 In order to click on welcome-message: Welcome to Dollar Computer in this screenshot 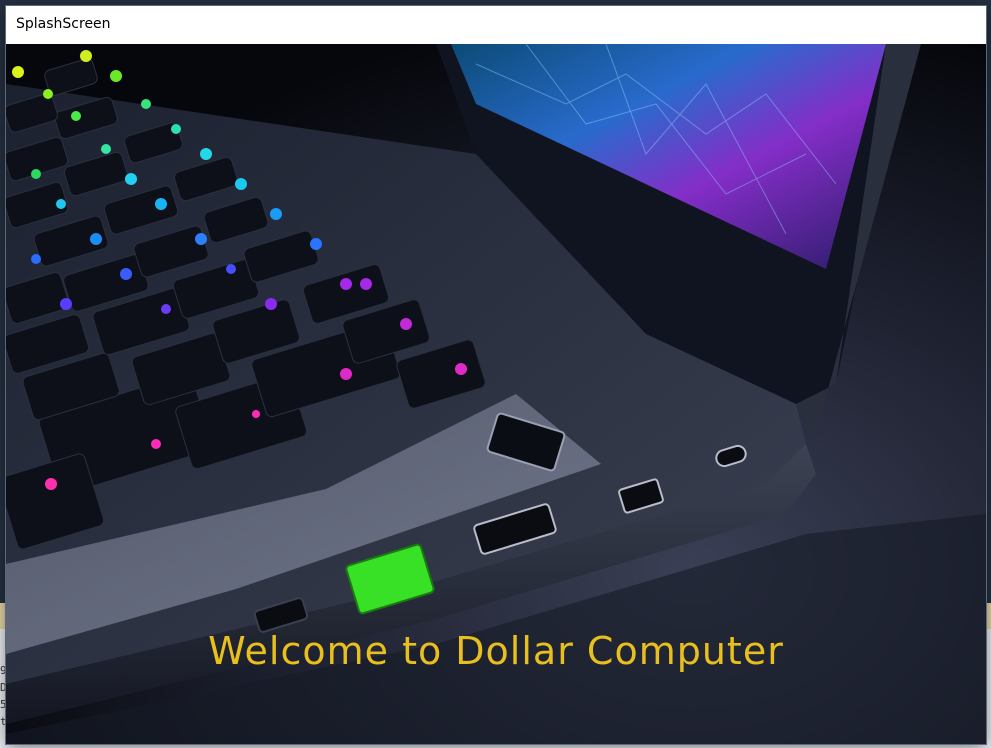, I will do `click(496, 651)`.